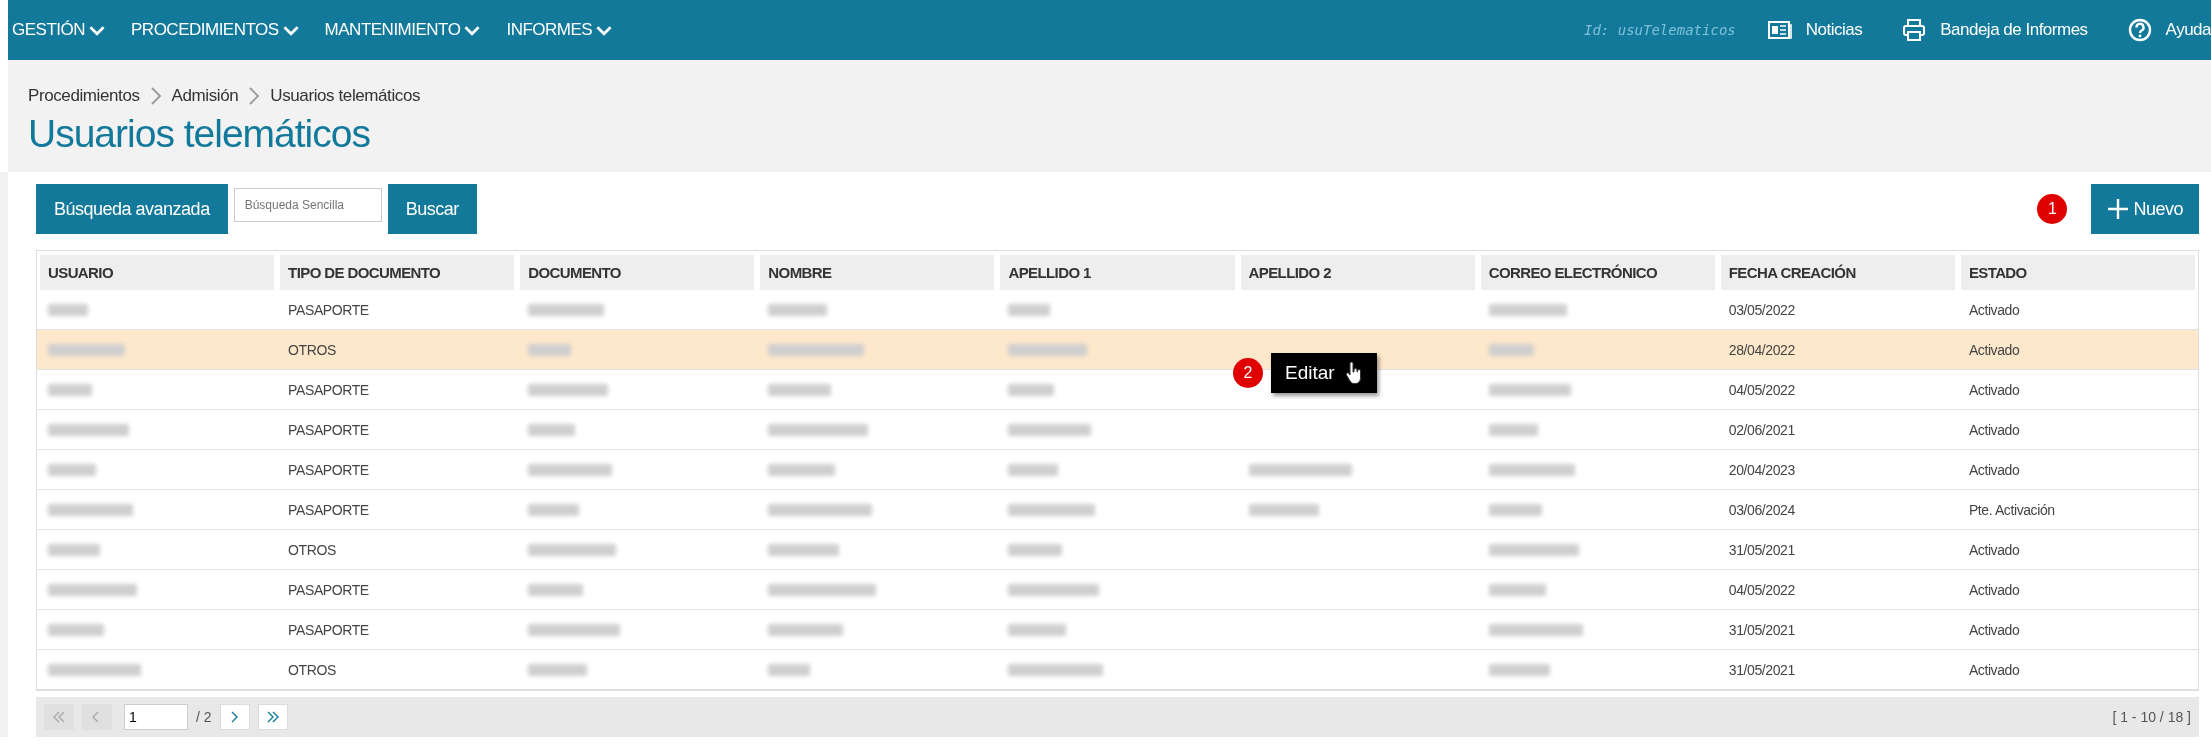  What do you see at coordinates (2011, 510) in the screenshot?
I see `table-cell-text: Pte. Activación` at bounding box center [2011, 510].